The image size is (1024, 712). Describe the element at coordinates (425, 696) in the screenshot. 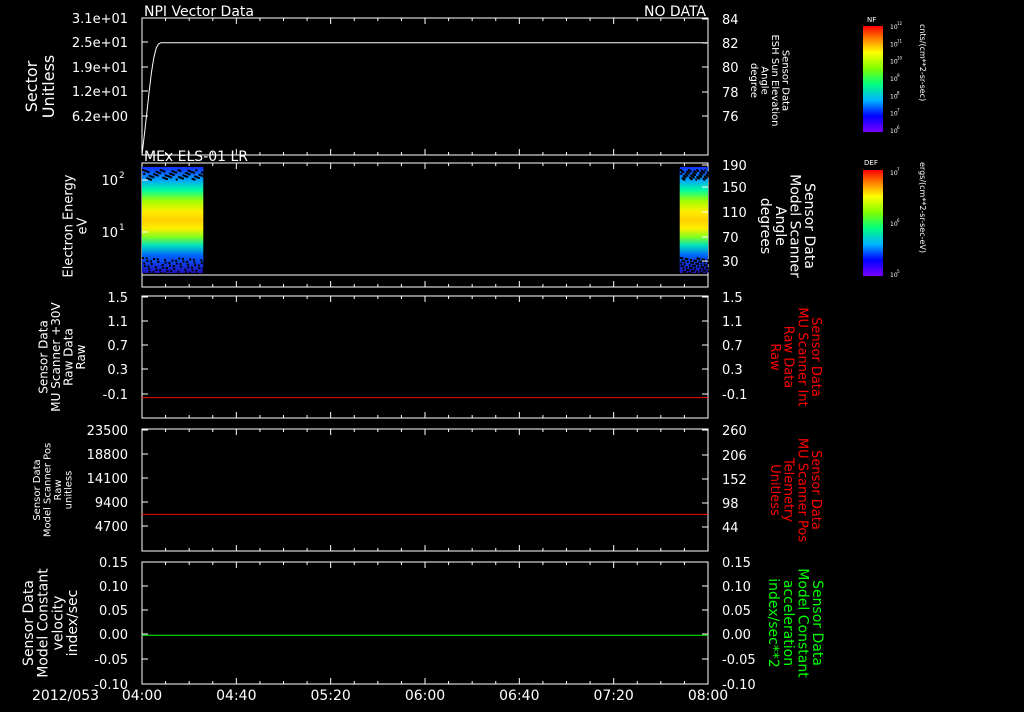

I see `time-tick-label: 06:00` at that location.